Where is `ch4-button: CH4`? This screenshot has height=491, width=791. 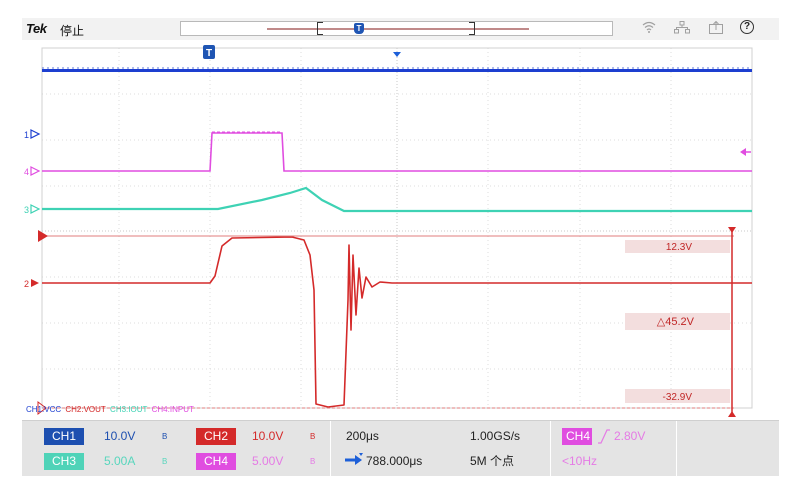 ch4-button: CH4 is located at coordinates (216, 461).